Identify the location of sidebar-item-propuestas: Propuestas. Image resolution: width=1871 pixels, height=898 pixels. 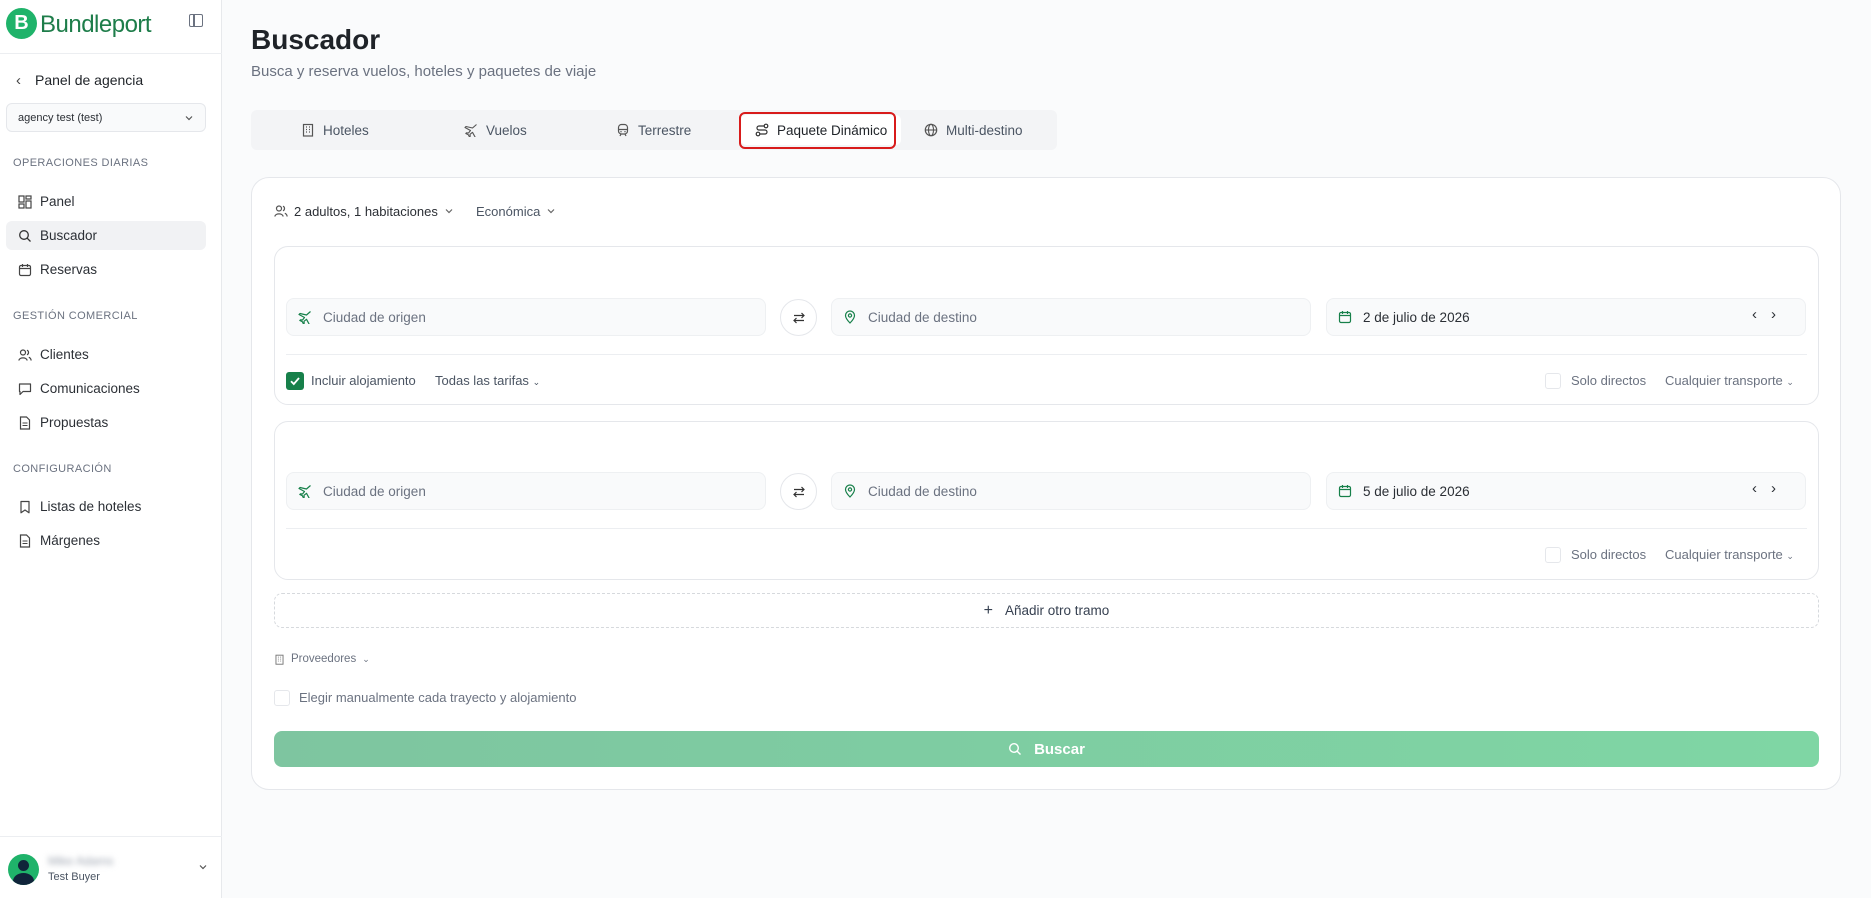
(106, 422).